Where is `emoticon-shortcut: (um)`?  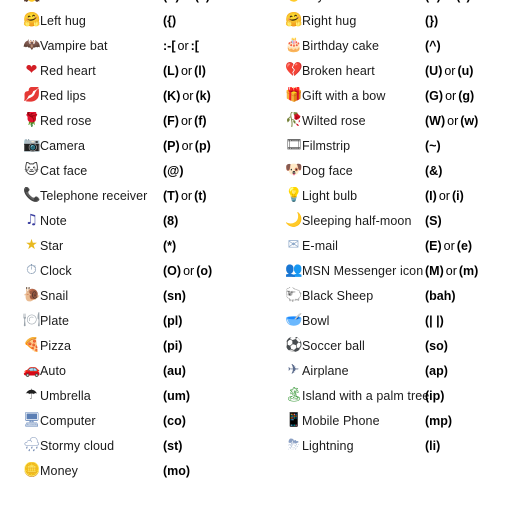 emoticon-shortcut: (um) is located at coordinates (212, 395).